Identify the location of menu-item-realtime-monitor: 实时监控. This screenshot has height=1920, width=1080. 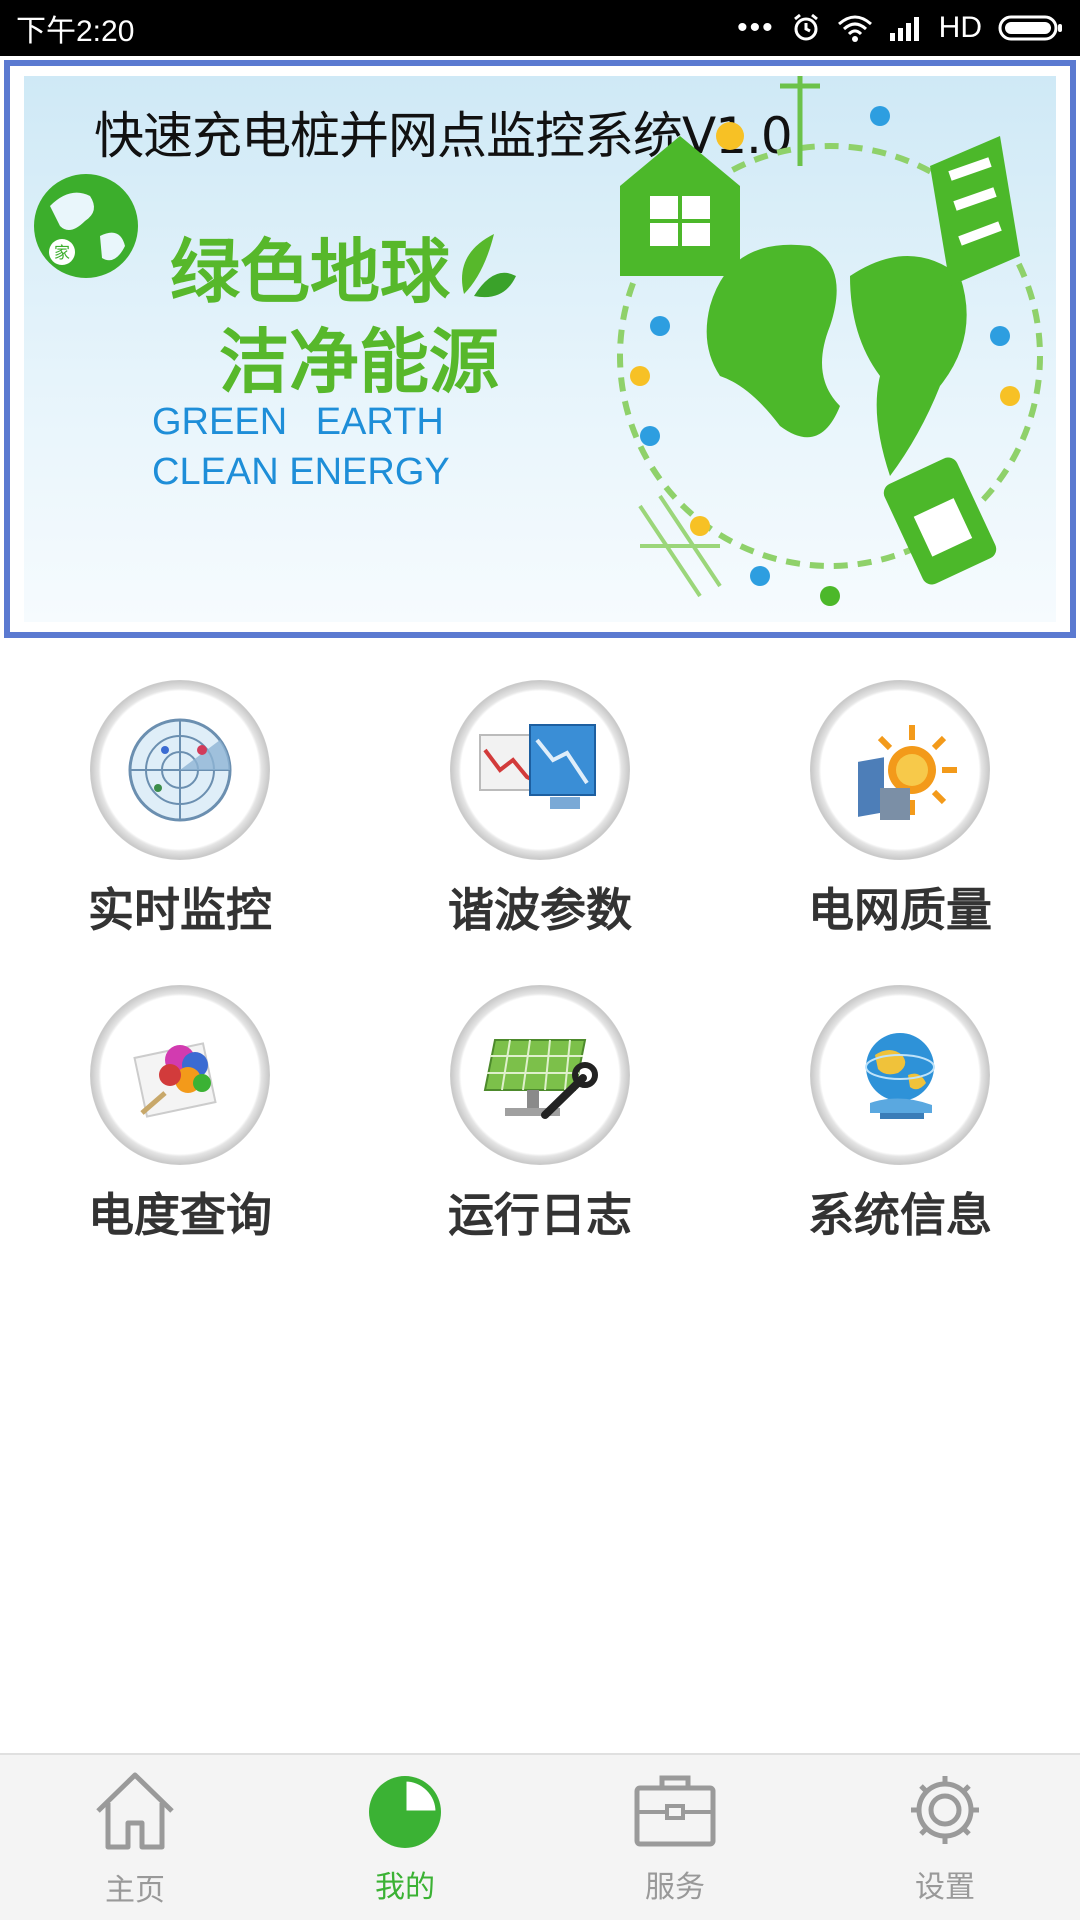
(180, 810).